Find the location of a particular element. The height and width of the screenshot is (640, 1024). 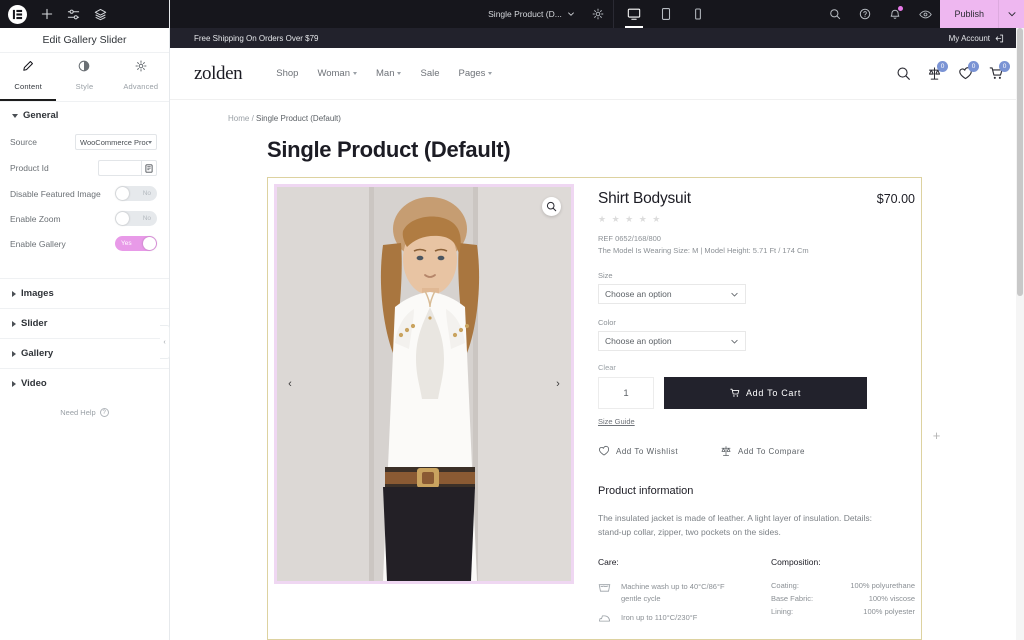

washing-machine-icon is located at coordinates (604, 588).